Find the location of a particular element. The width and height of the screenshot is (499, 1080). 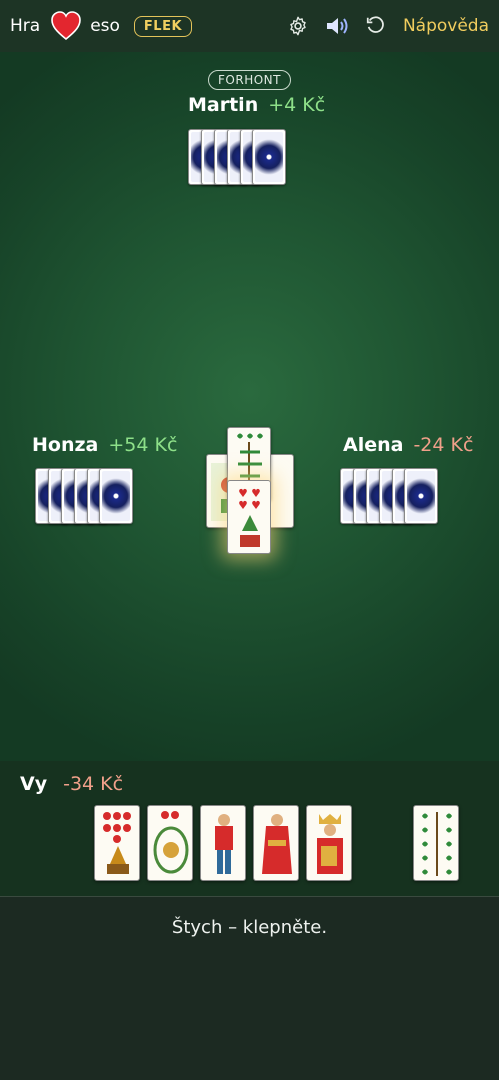

forhont-badge: FORHONT is located at coordinates (249, 80).